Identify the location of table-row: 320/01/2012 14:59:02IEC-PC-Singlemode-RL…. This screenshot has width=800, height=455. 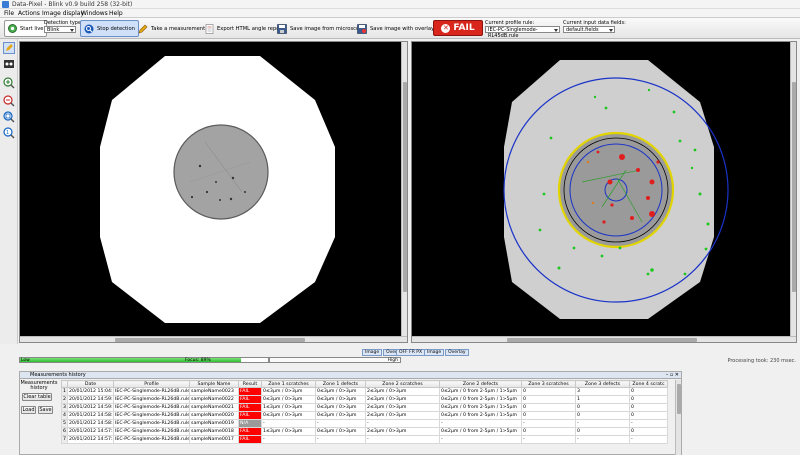
(364, 407).